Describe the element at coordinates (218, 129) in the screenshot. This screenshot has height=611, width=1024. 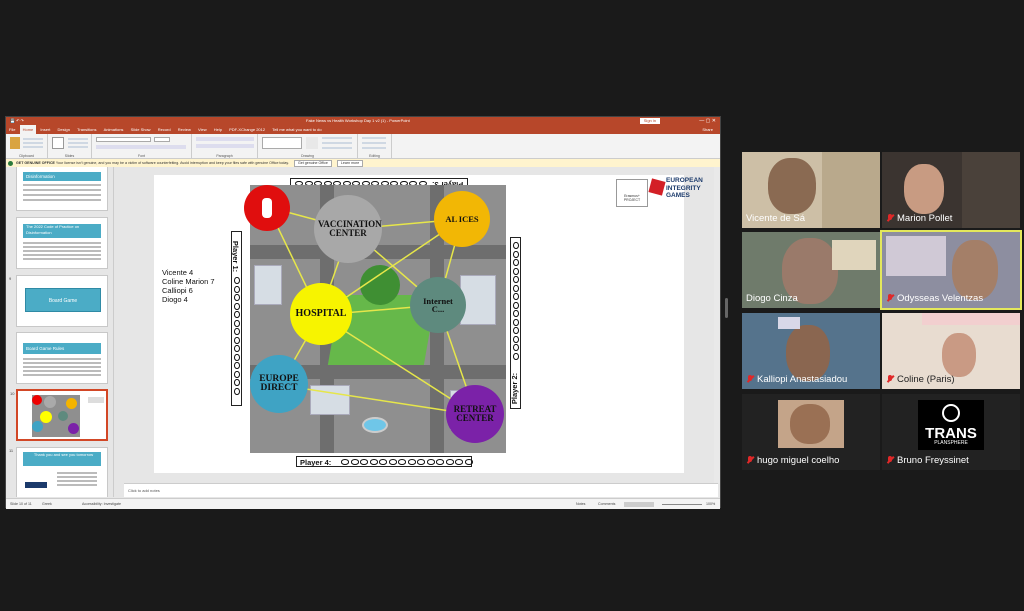
I see `tab-help: Help` at that location.